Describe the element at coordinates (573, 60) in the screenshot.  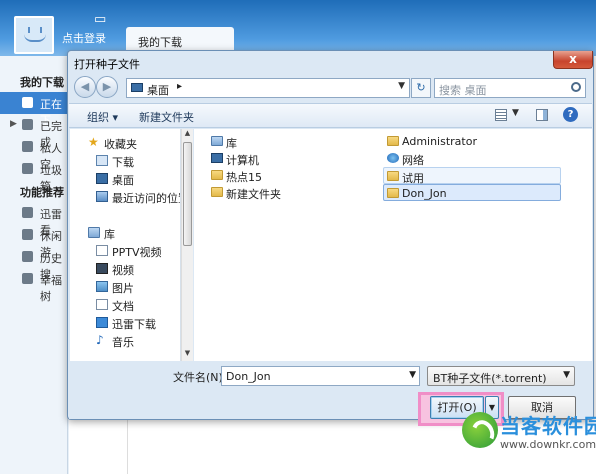
I see `close-button: x` at that location.